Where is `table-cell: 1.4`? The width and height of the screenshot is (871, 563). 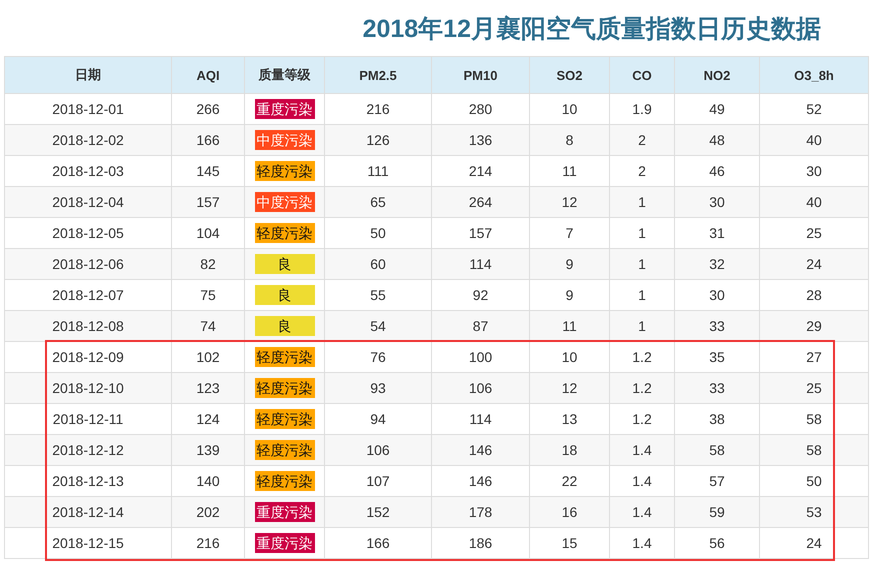
table-cell: 1.4 is located at coordinates (642, 543).